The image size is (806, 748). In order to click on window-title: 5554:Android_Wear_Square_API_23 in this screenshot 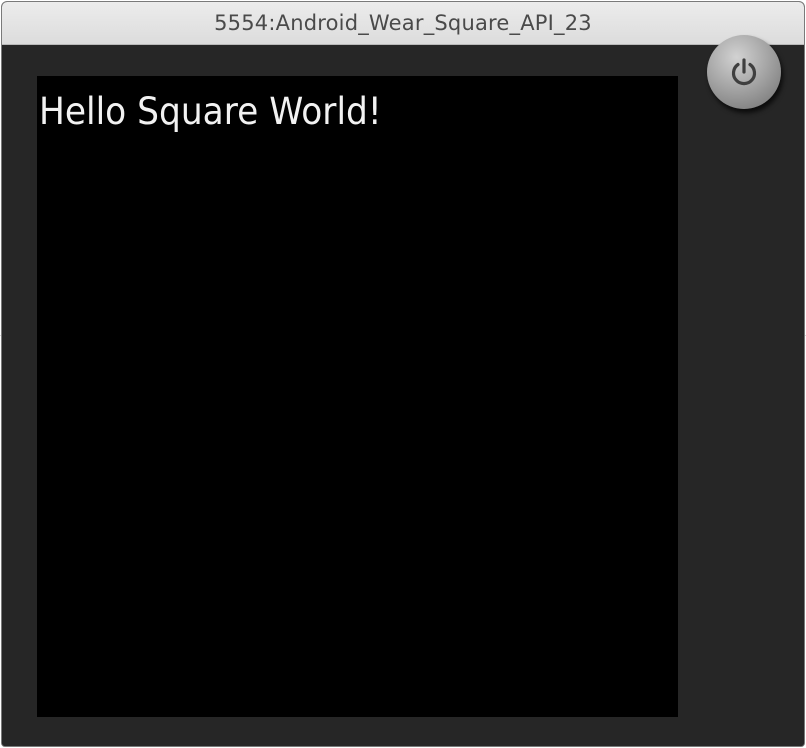, I will do `click(403, 23)`.